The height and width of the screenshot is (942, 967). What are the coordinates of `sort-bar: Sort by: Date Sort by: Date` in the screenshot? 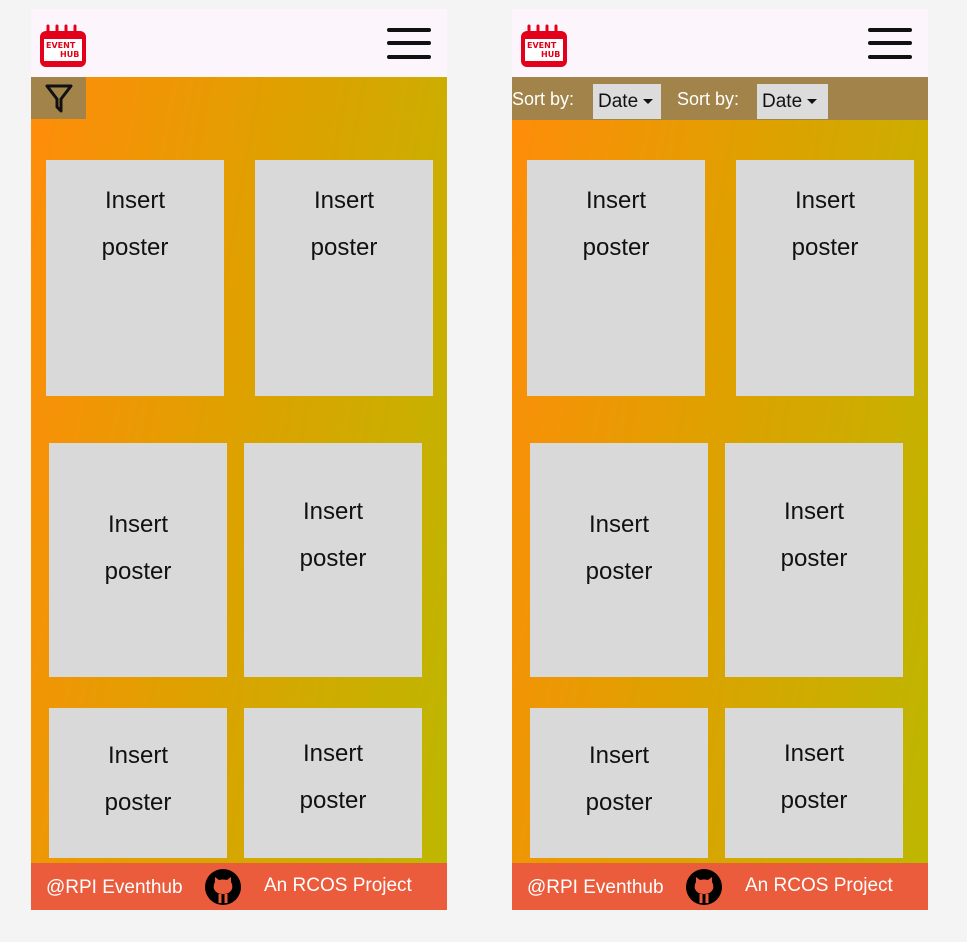 It's located at (720, 98).